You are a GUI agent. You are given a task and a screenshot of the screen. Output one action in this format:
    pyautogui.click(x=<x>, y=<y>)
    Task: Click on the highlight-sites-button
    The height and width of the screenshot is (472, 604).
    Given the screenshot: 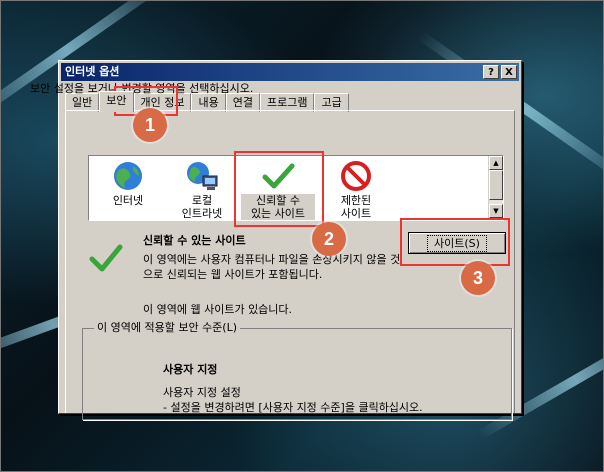 What is the action you would take?
    pyautogui.click(x=455, y=242)
    